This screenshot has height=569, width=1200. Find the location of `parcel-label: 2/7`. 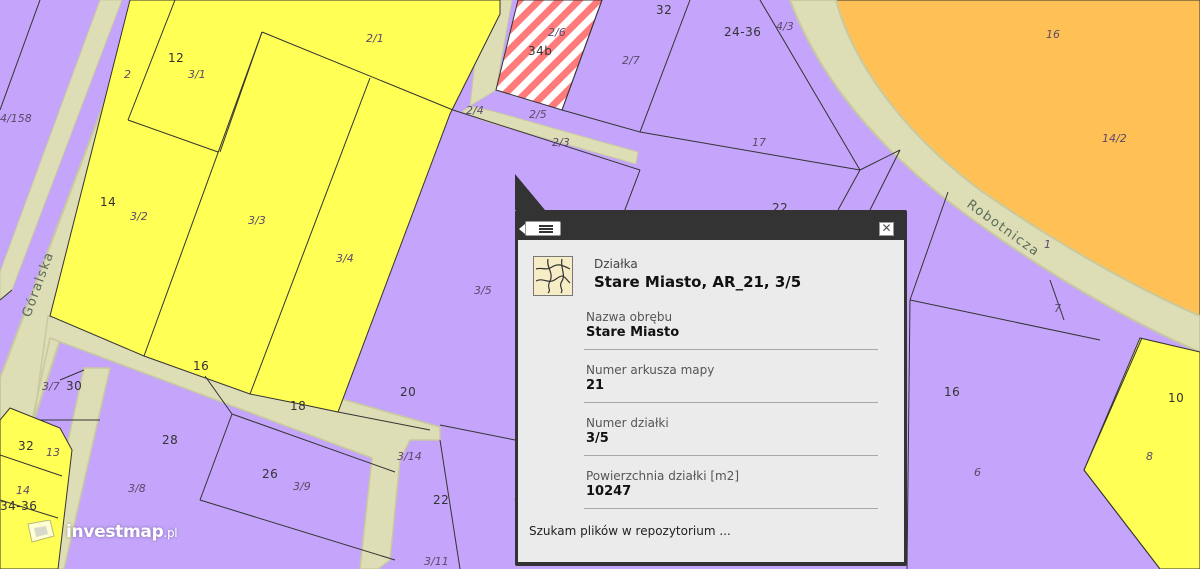

parcel-label: 2/7 is located at coordinates (631, 60).